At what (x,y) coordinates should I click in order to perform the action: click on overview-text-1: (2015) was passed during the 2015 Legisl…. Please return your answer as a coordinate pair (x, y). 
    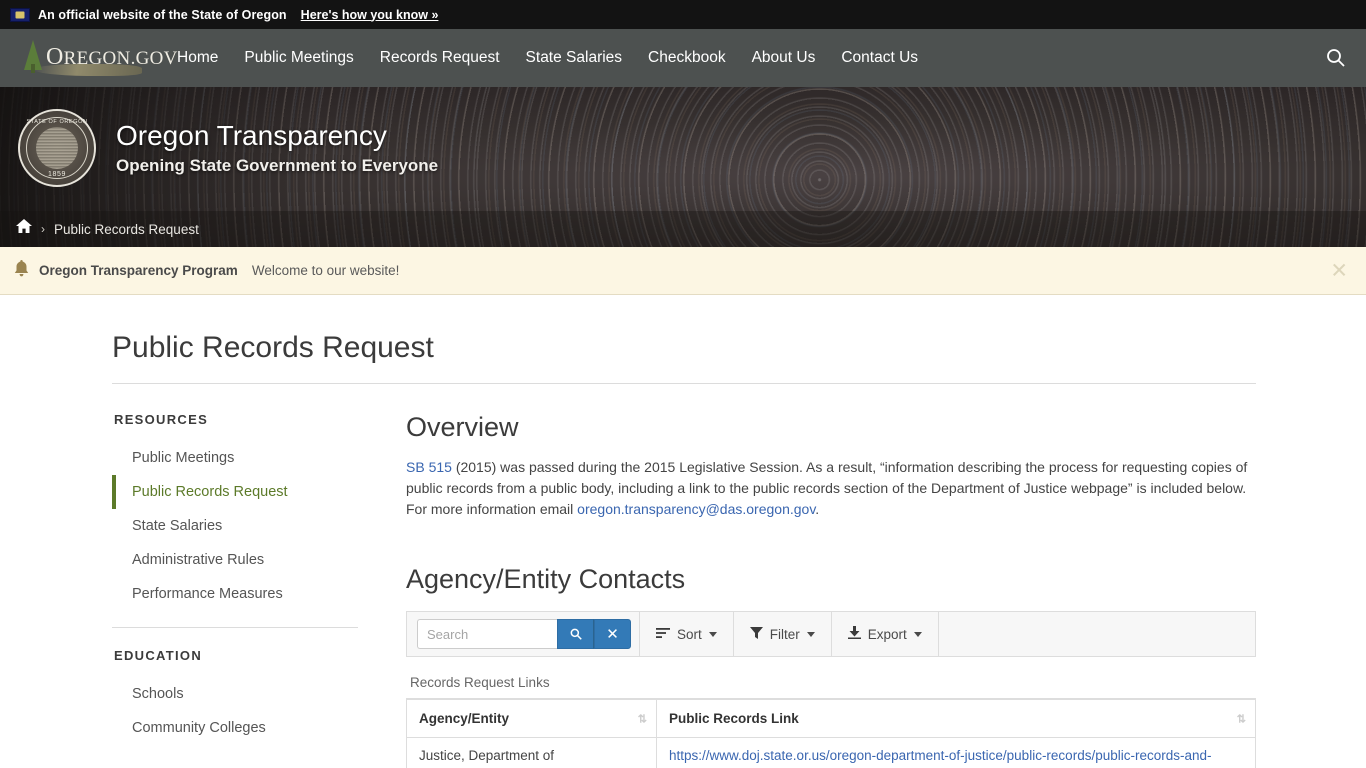
    Looking at the image, I should click on (827, 488).